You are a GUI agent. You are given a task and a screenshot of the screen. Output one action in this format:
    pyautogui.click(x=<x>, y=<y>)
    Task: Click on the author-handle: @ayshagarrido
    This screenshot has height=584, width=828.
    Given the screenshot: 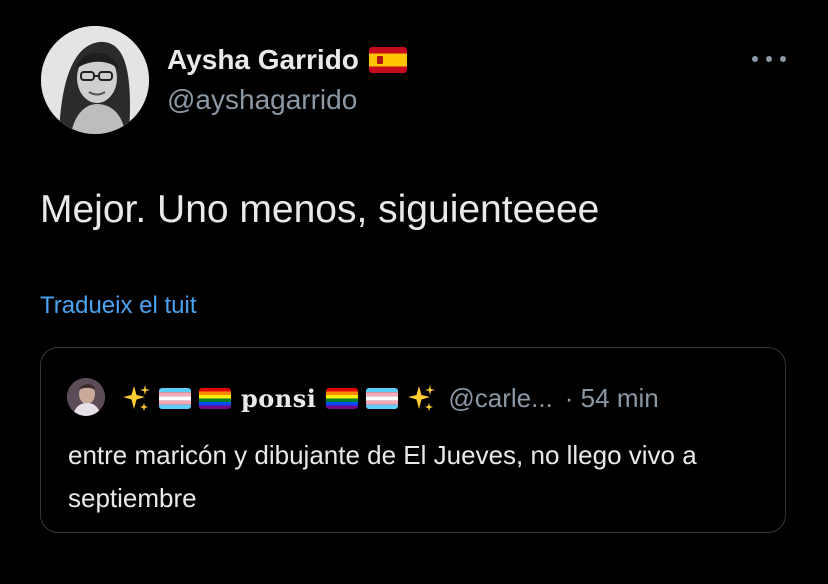 What is the action you would take?
    pyautogui.click(x=262, y=100)
    